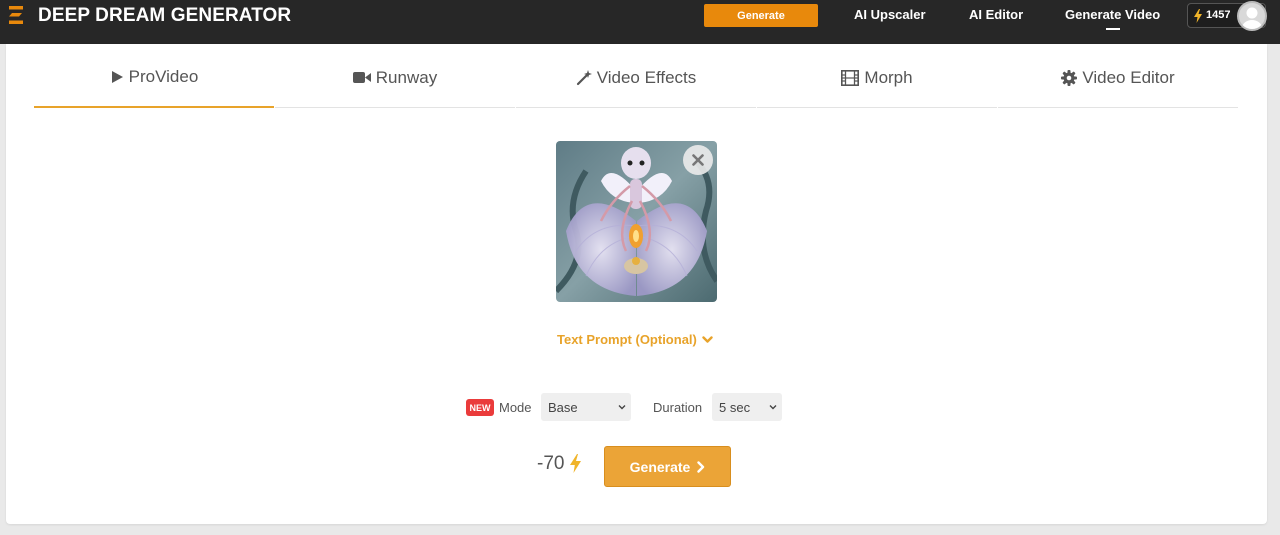 The height and width of the screenshot is (535, 1280). Describe the element at coordinates (888, 77) in the screenshot. I see `tab-label: Morph` at that location.